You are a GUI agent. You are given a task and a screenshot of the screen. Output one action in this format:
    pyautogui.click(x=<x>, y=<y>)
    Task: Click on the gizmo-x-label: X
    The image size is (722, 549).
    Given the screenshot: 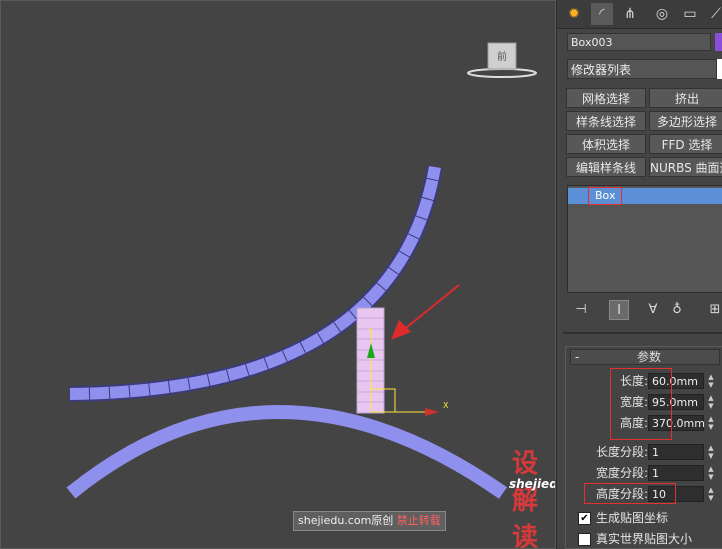 What is the action you would take?
    pyautogui.click(x=446, y=405)
    